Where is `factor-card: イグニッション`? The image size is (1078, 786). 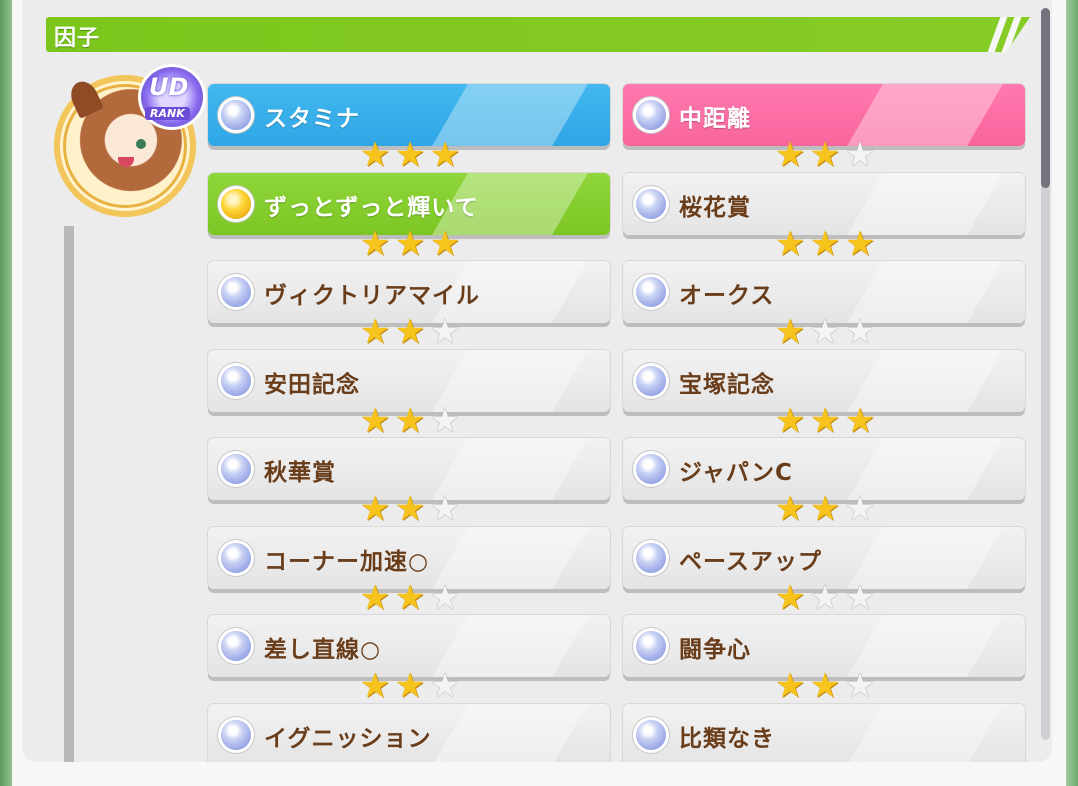
factor-card: イグニッション is located at coordinates (409, 732).